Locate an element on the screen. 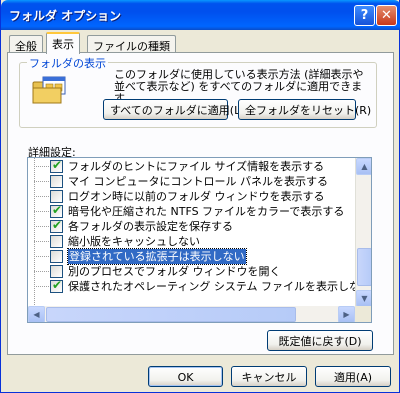 This screenshot has width=400, height=393. window-title: フォルダ オプション is located at coordinates (65, 16).